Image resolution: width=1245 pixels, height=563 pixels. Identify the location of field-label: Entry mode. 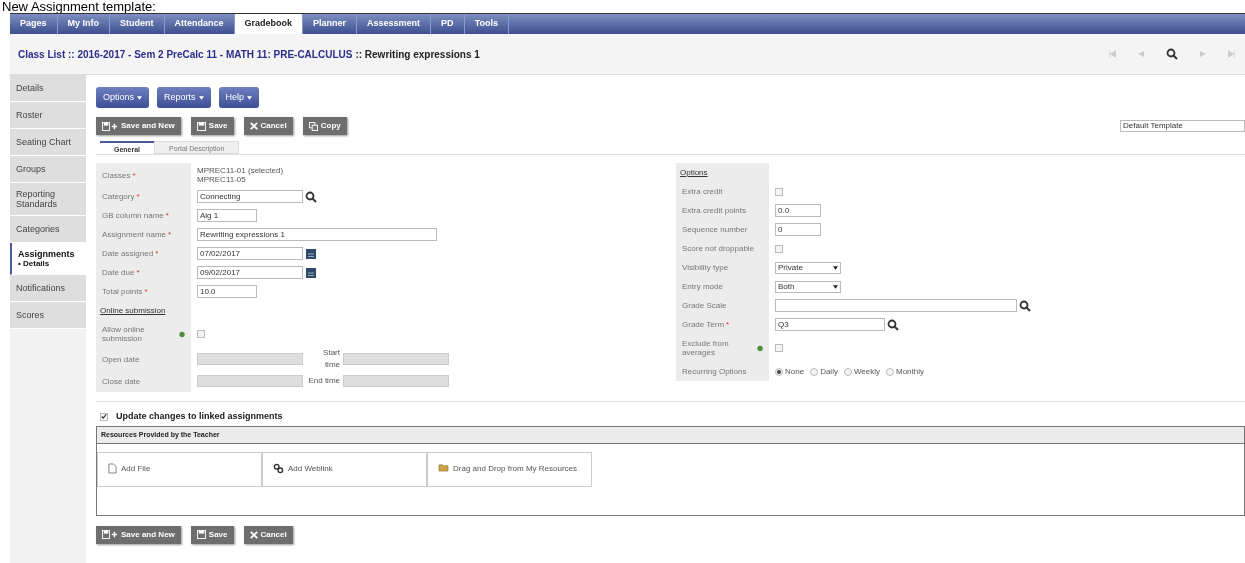
(702, 286).